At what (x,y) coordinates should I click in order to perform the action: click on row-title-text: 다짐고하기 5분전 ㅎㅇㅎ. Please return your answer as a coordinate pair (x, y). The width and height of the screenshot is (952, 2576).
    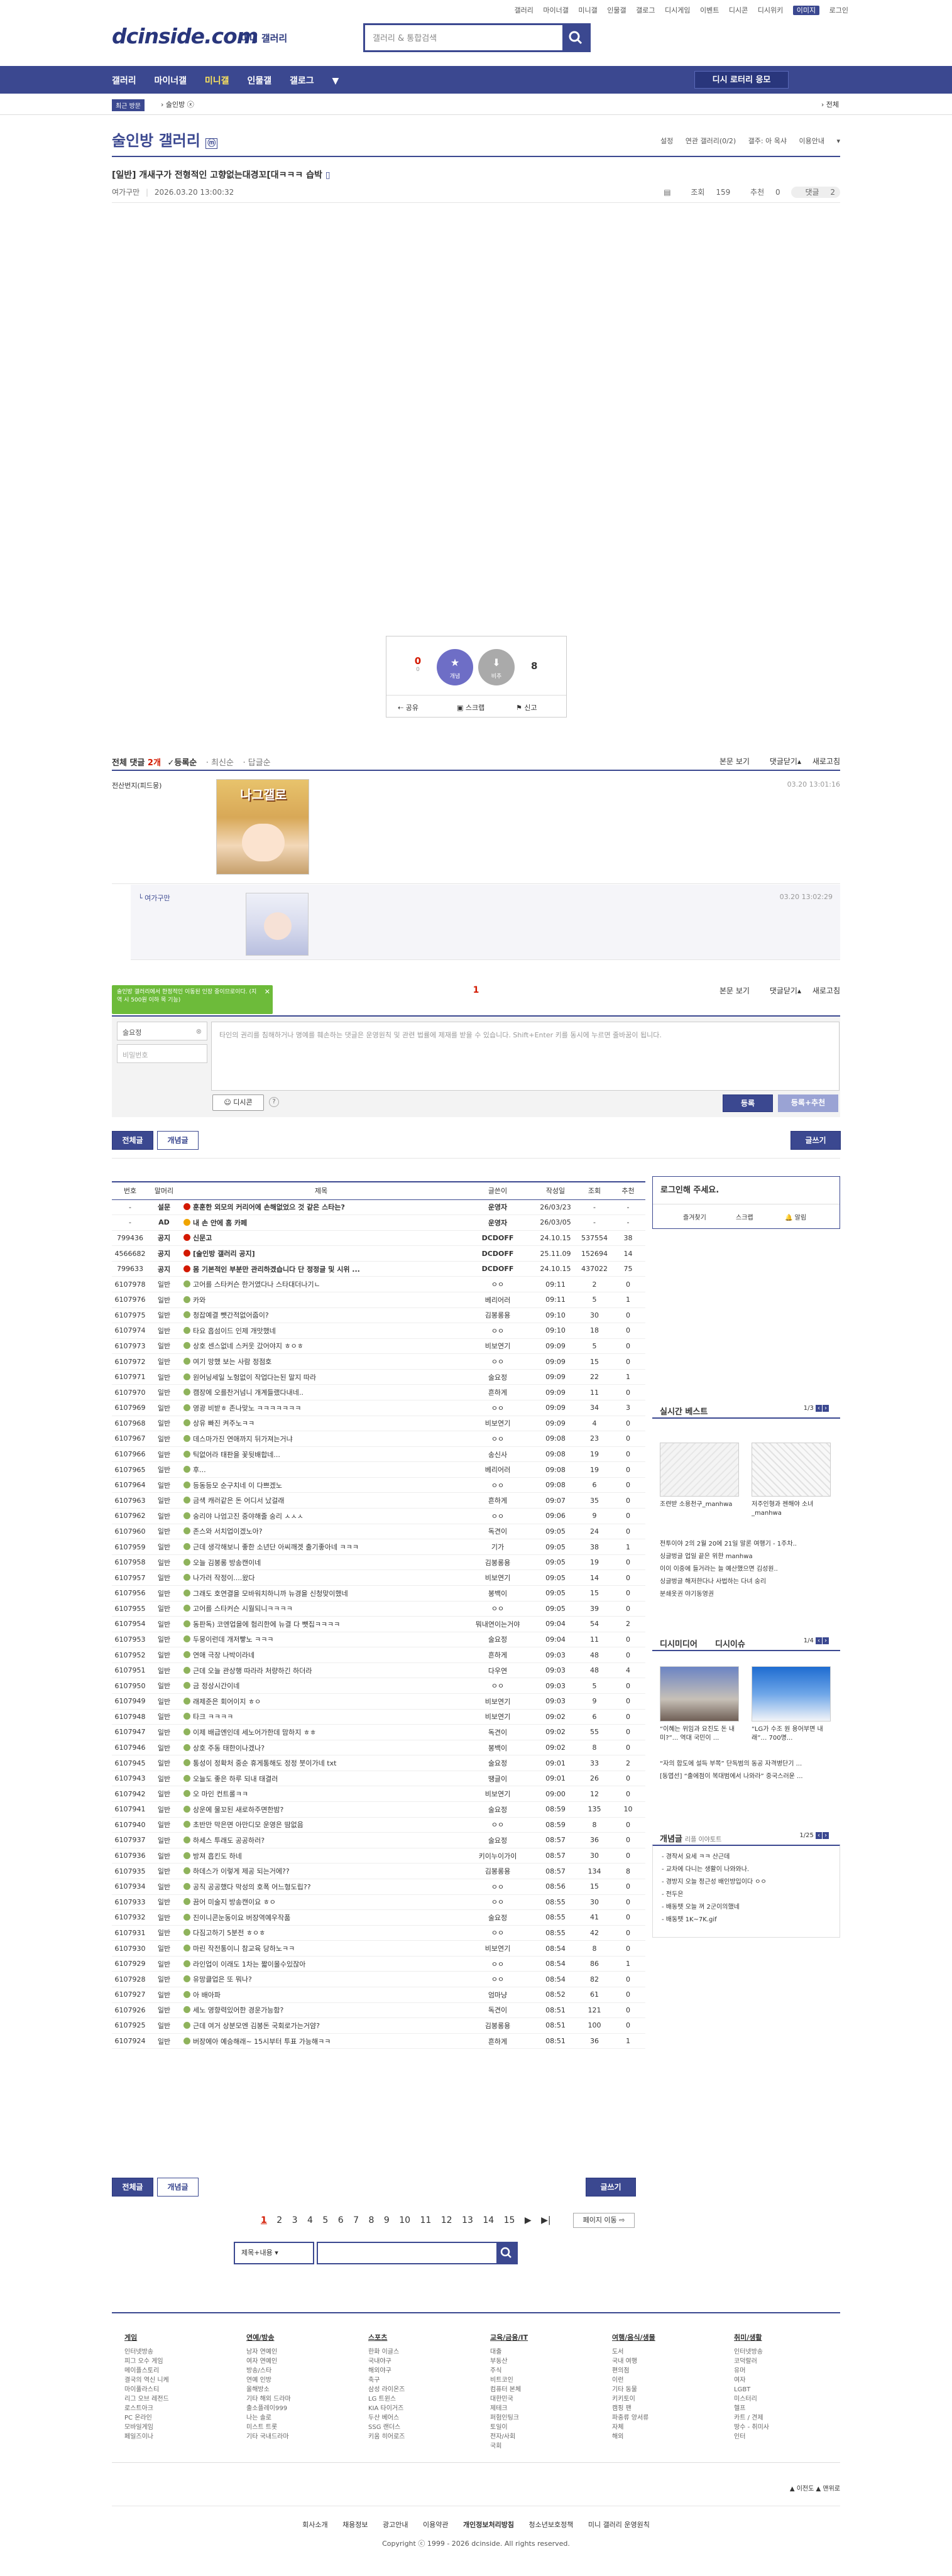
    Looking at the image, I should click on (229, 1933).